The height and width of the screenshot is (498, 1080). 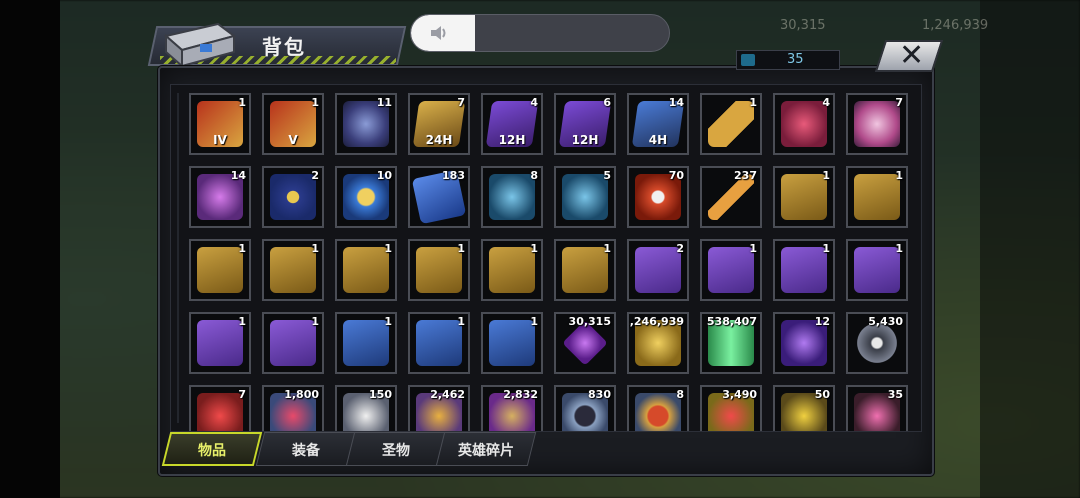 I want to click on inventory-slot: 12, so click(x=804, y=343).